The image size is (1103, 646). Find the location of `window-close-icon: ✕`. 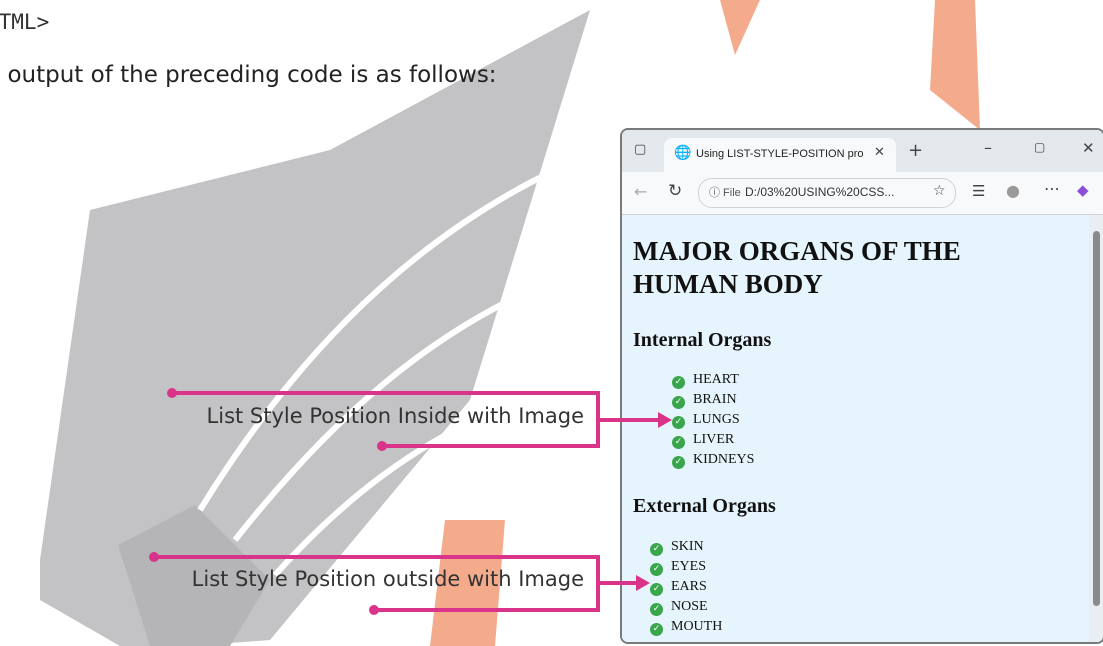

window-close-icon: ✕ is located at coordinates (1088, 148).